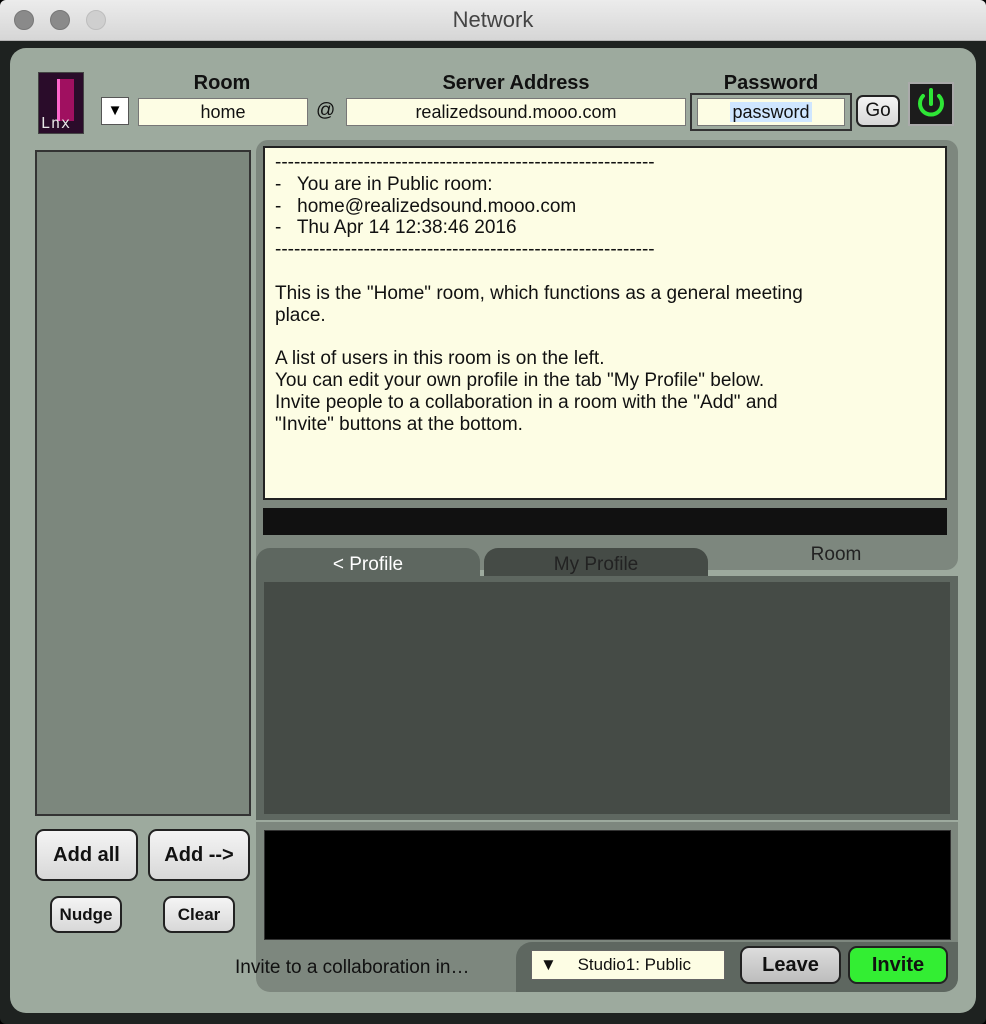 This screenshot has height=1024, width=986. What do you see at coordinates (199, 914) in the screenshot?
I see `clear-button: Clear` at bounding box center [199, 914].